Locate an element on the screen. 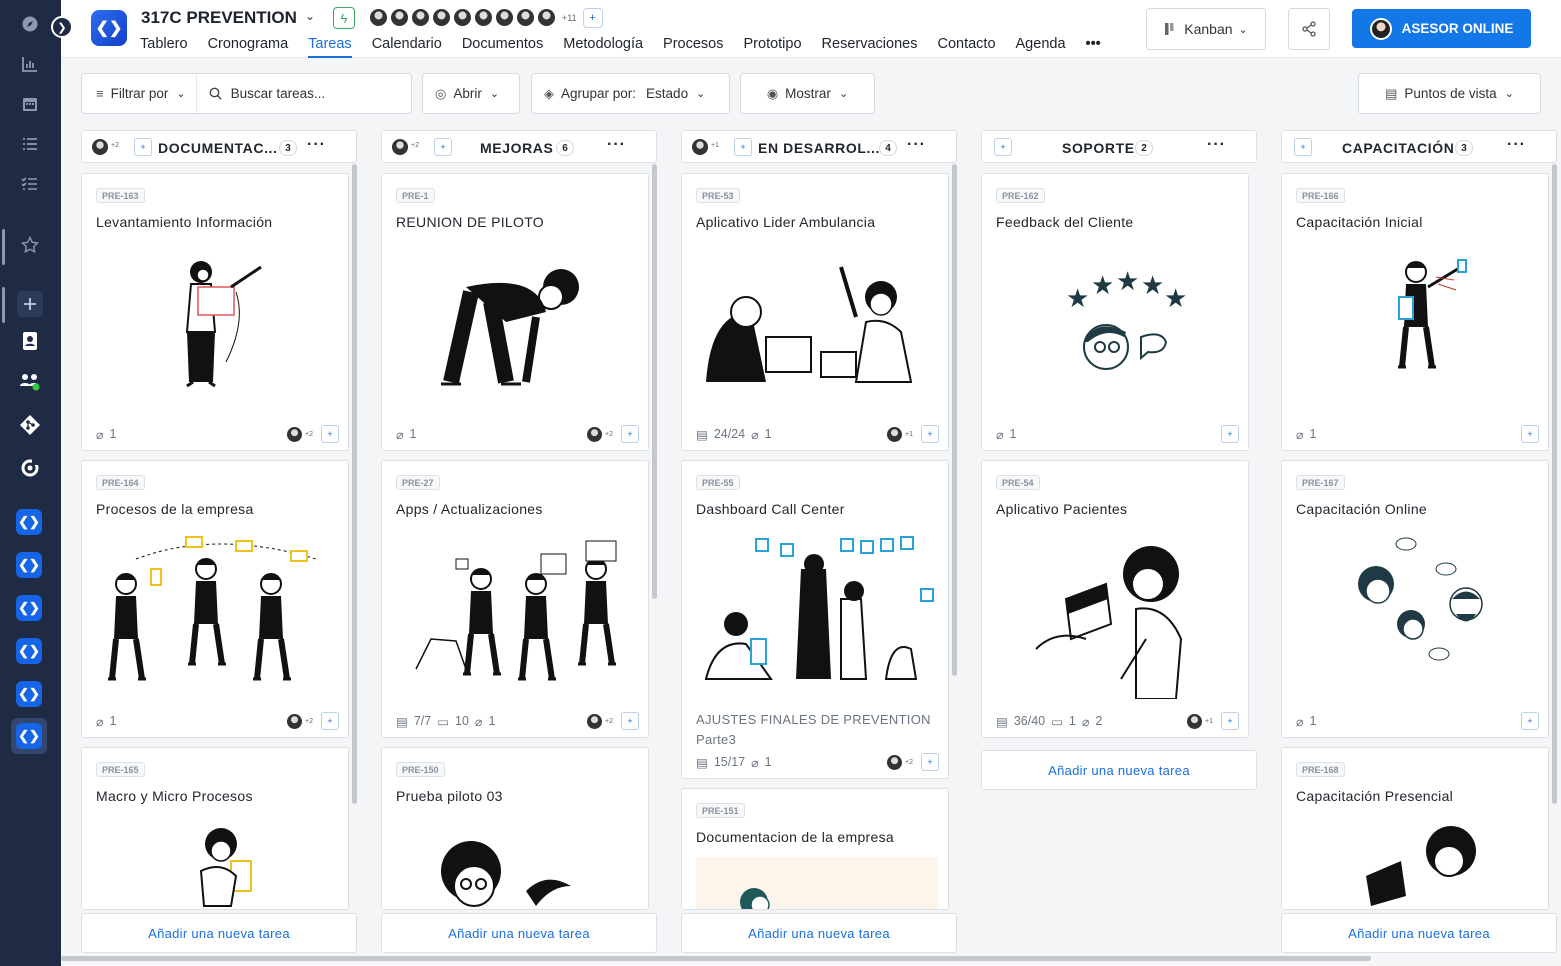 This screenshot has width=1561, height=966. app-shortcut-5: ❮❯ is located at coordinates (29, 694).